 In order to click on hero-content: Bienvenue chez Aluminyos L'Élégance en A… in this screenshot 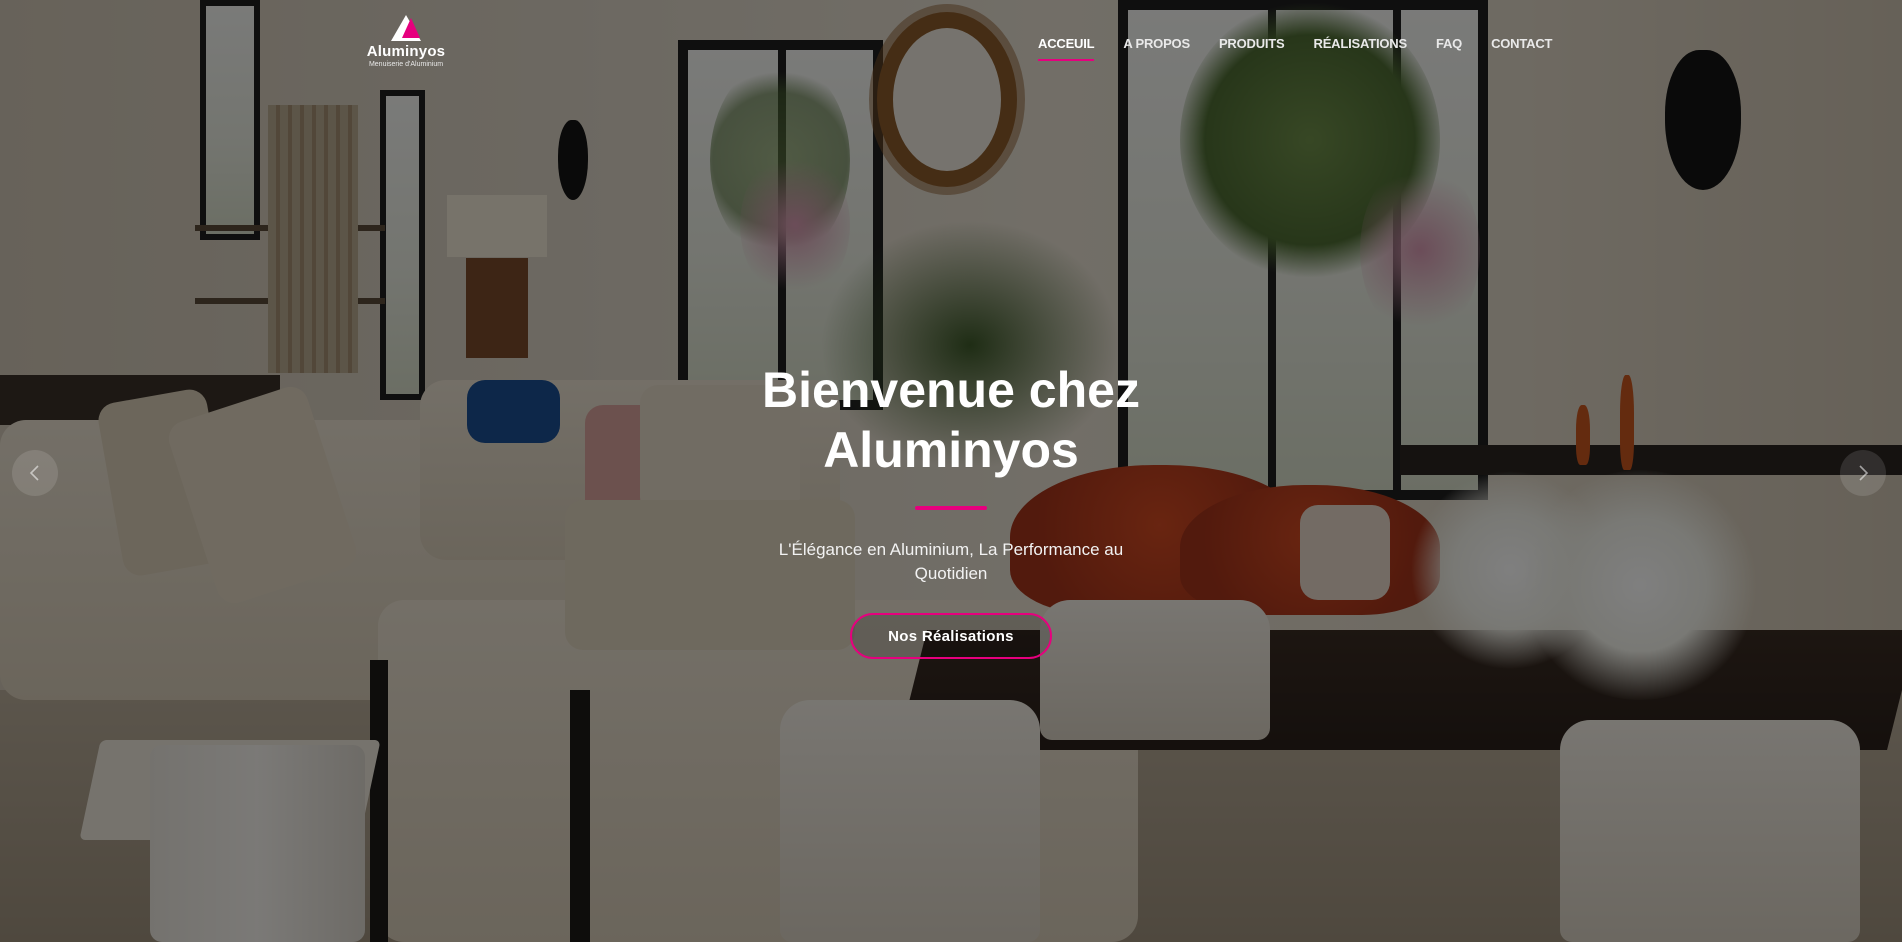, I will do `click(951, 509)`.